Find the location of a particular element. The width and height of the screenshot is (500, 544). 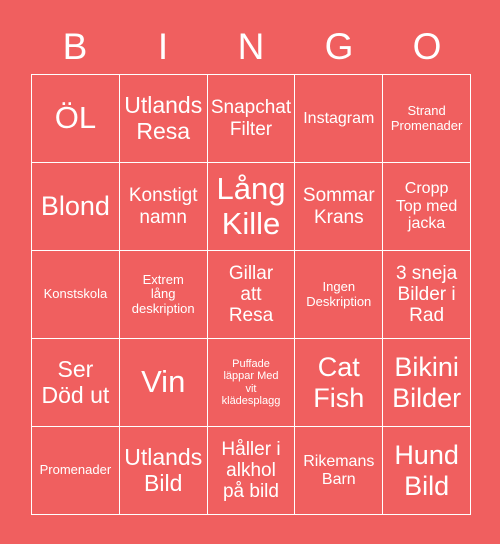

bingo-cell-label: Utlands Resa is located at coordinates (163, 117).